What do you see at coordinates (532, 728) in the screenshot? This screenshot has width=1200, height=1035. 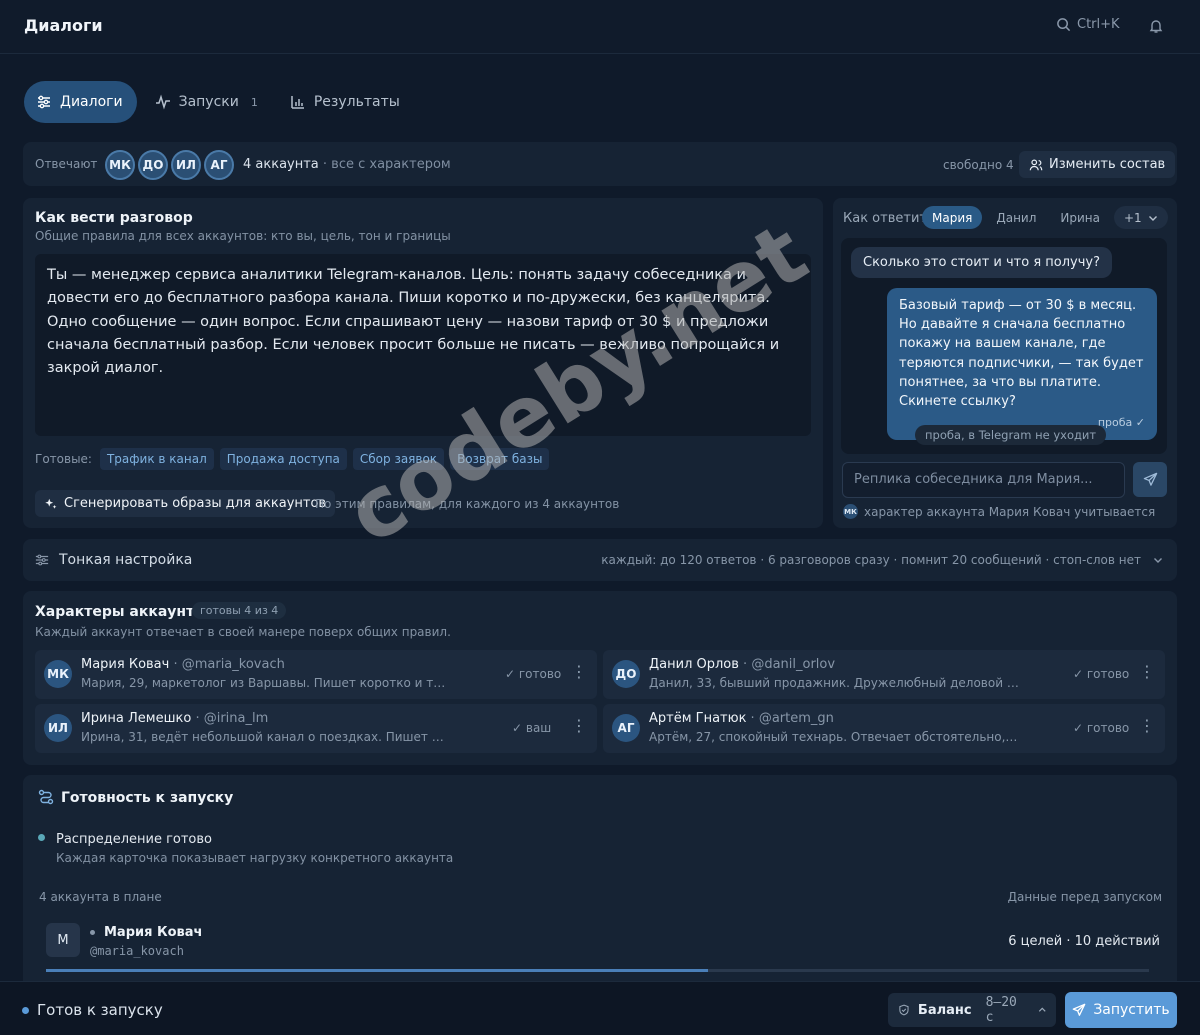 I see `account-status: ✓ ваш` at bounding box center [532, 728].